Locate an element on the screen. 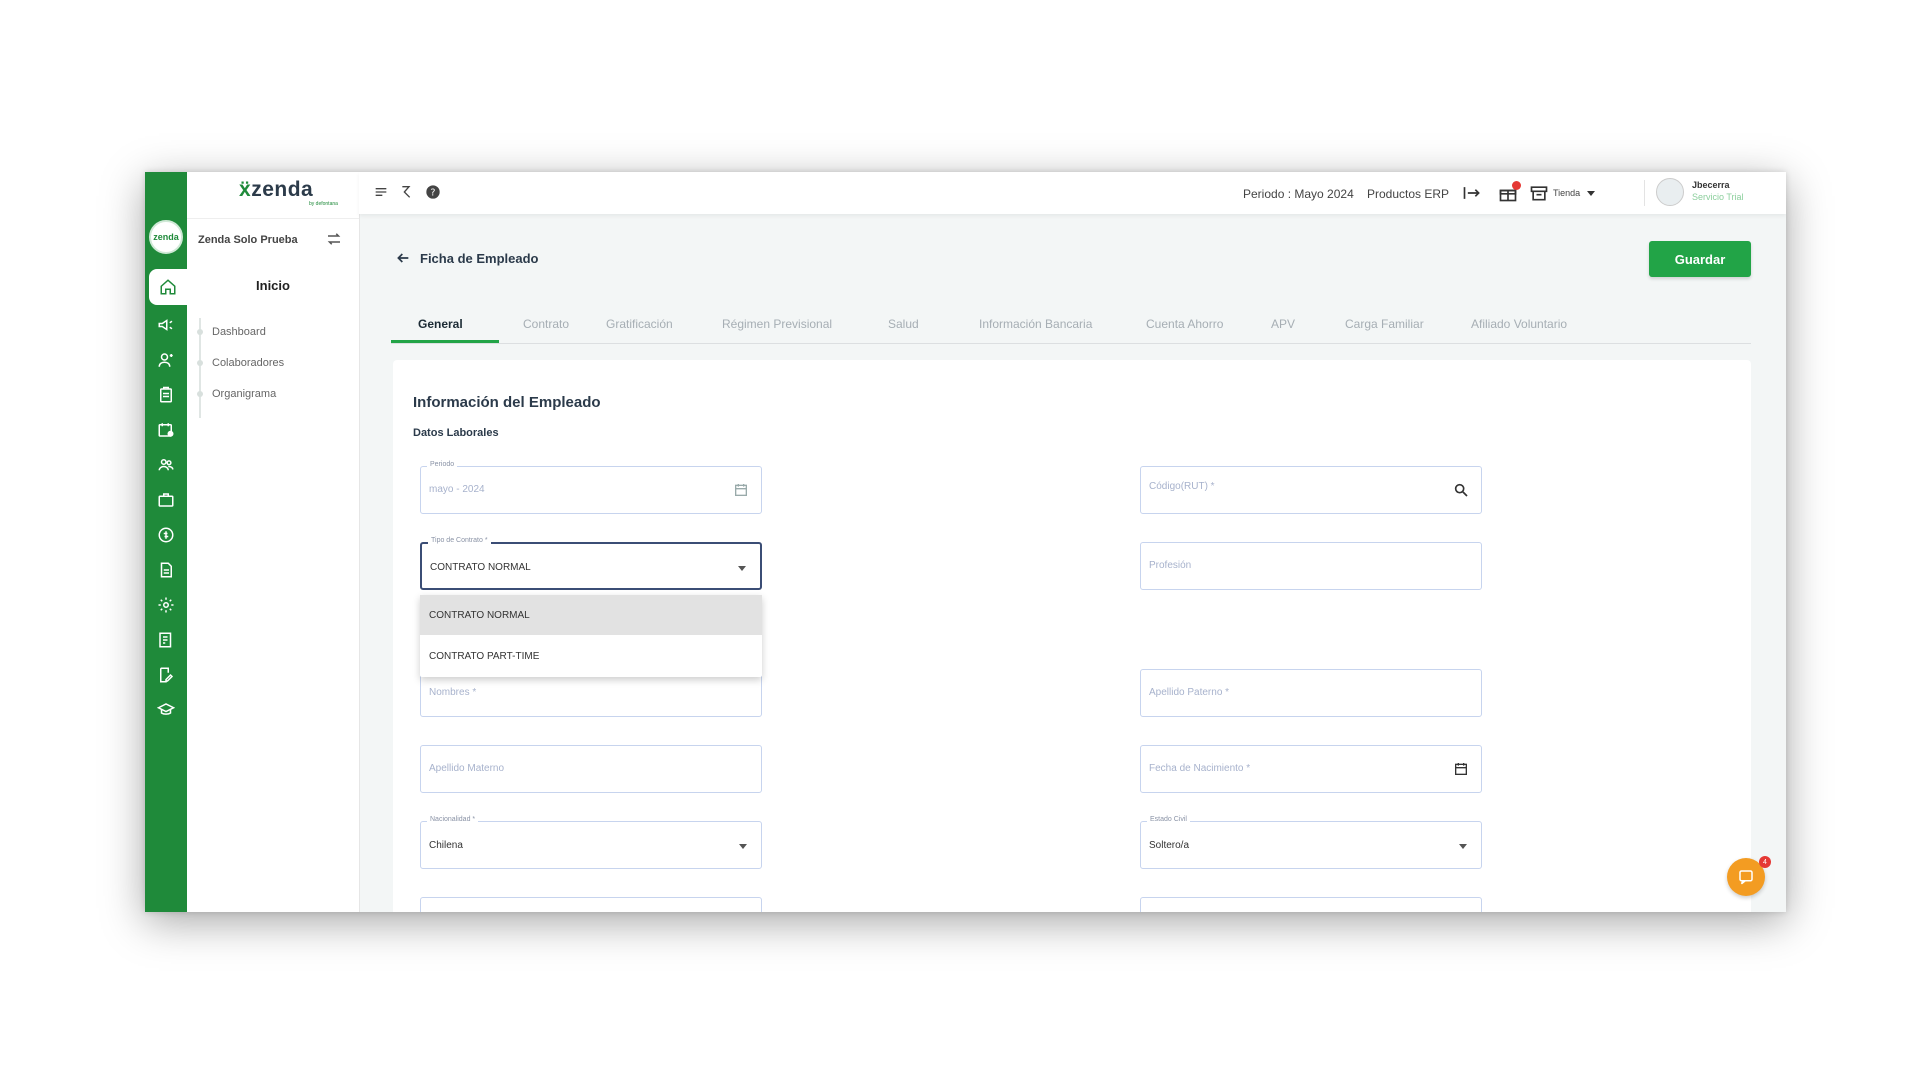 This screenshot has height=1080, width=1920. page-title: Ficha de Empleado is located at coordinates (479, 258).